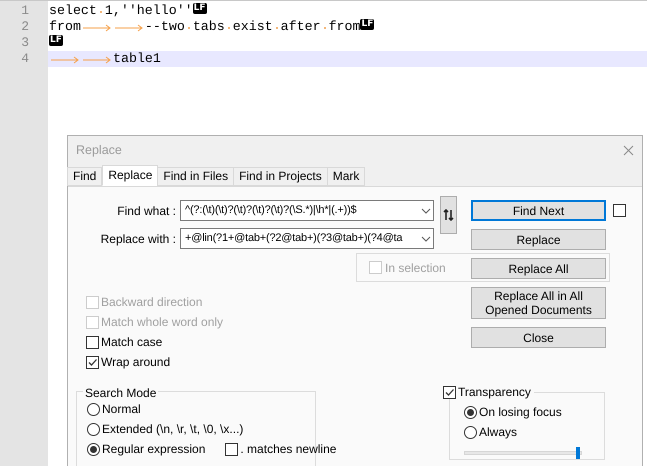 The image size is (647, 466). Describe the element at coordinates (346, 176) in the screenshot. I see `tab: Mark` at that location.